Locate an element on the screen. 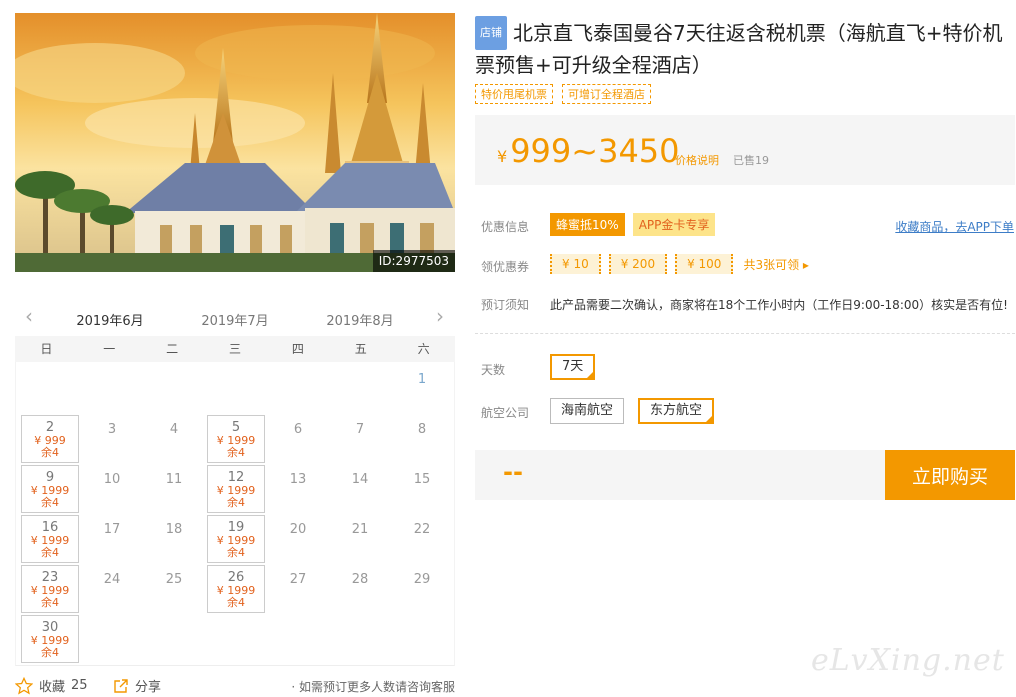  product-title-text: 北京直飞泰国曼谷7天往返含税机票（海航直飞+特价机票预售+可升级全程酒店） is located at coordinates (739, 49).